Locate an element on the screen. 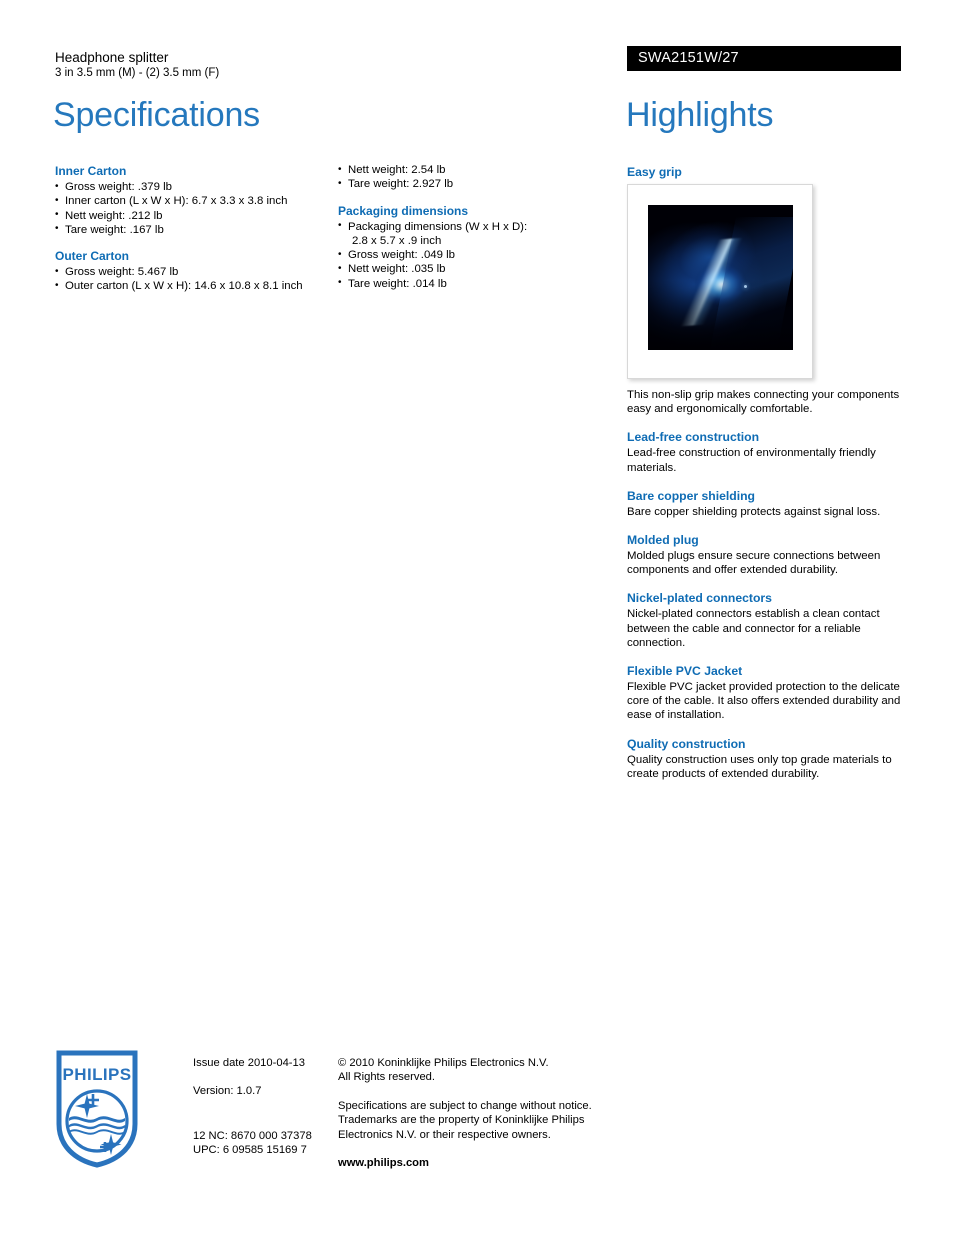 The height and width of the screenshot is (1235, 954). model-number-badge: SWA2151W/27 is located at coordinates (764, 58).